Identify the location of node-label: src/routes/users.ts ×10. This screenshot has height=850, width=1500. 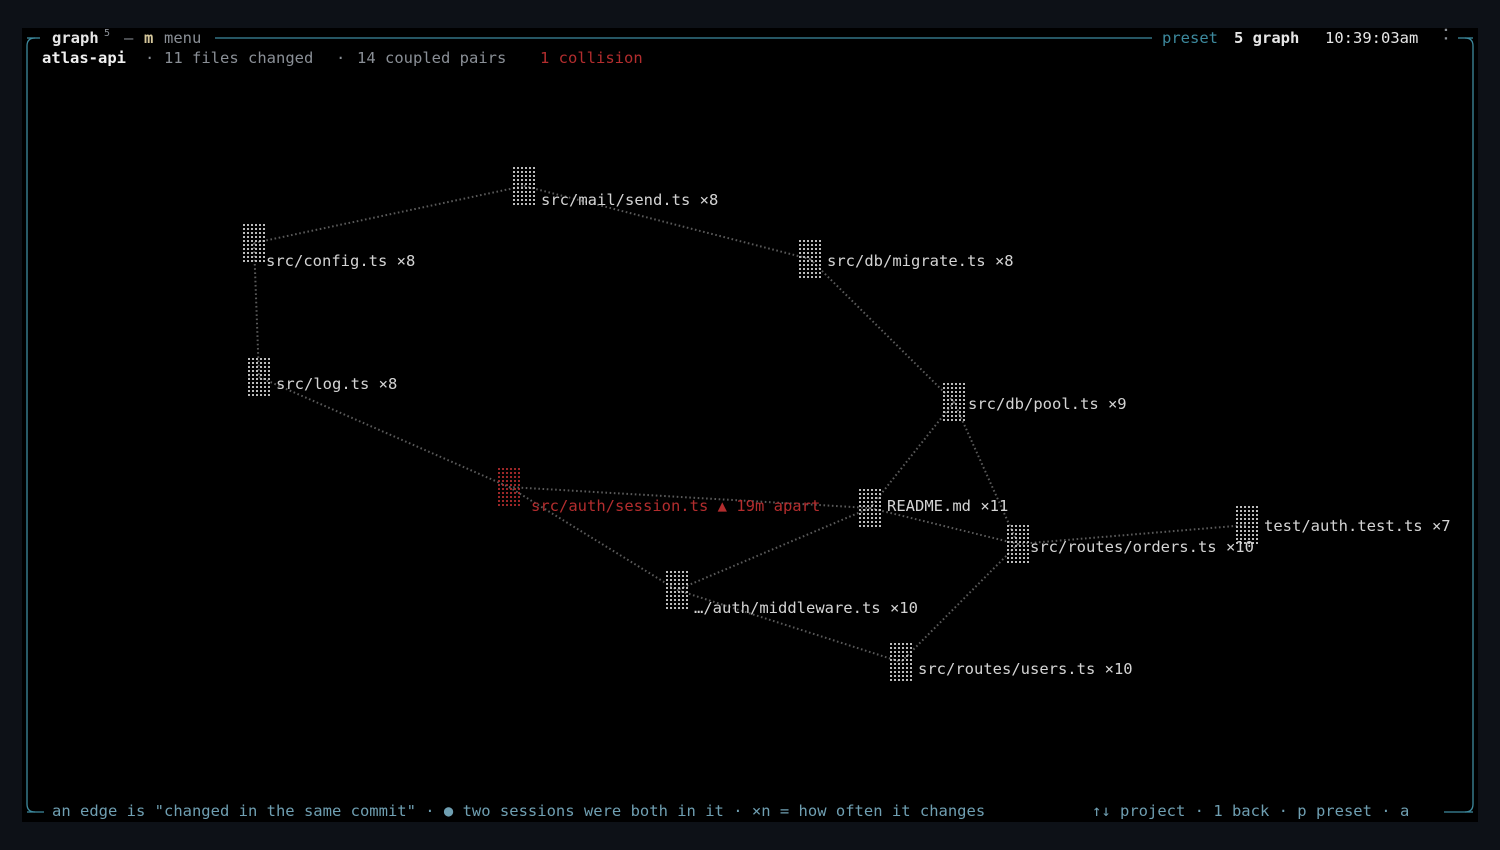
(1025, 669).